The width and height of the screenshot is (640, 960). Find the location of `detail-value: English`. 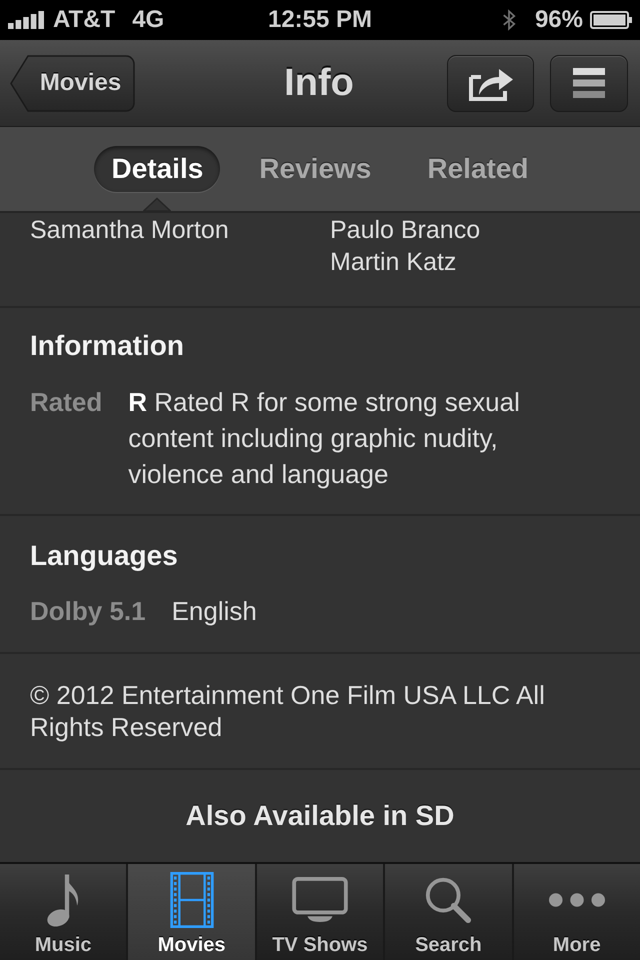

detail-value: English is located at coordinates (214, 611).